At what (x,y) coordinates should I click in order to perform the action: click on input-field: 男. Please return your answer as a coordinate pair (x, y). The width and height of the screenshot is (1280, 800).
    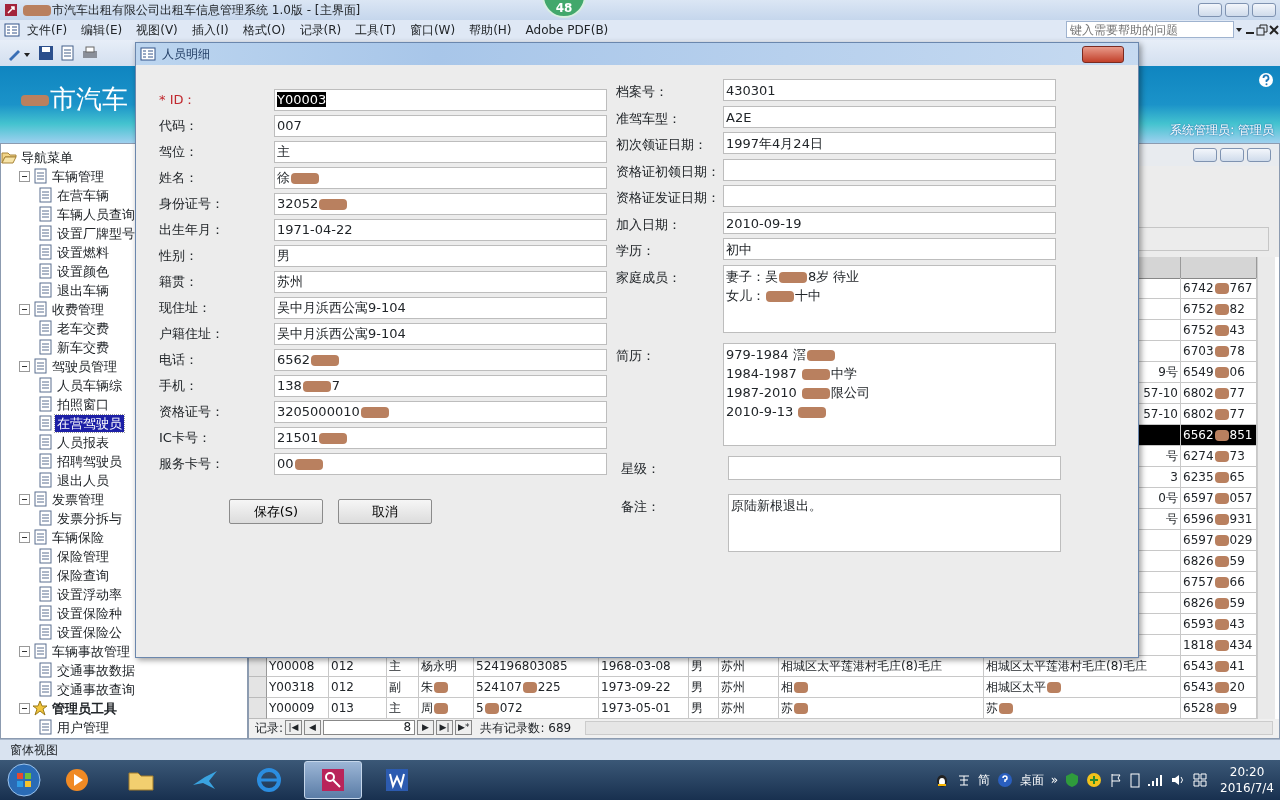
    Looking at the image, I should click on (440, 256).